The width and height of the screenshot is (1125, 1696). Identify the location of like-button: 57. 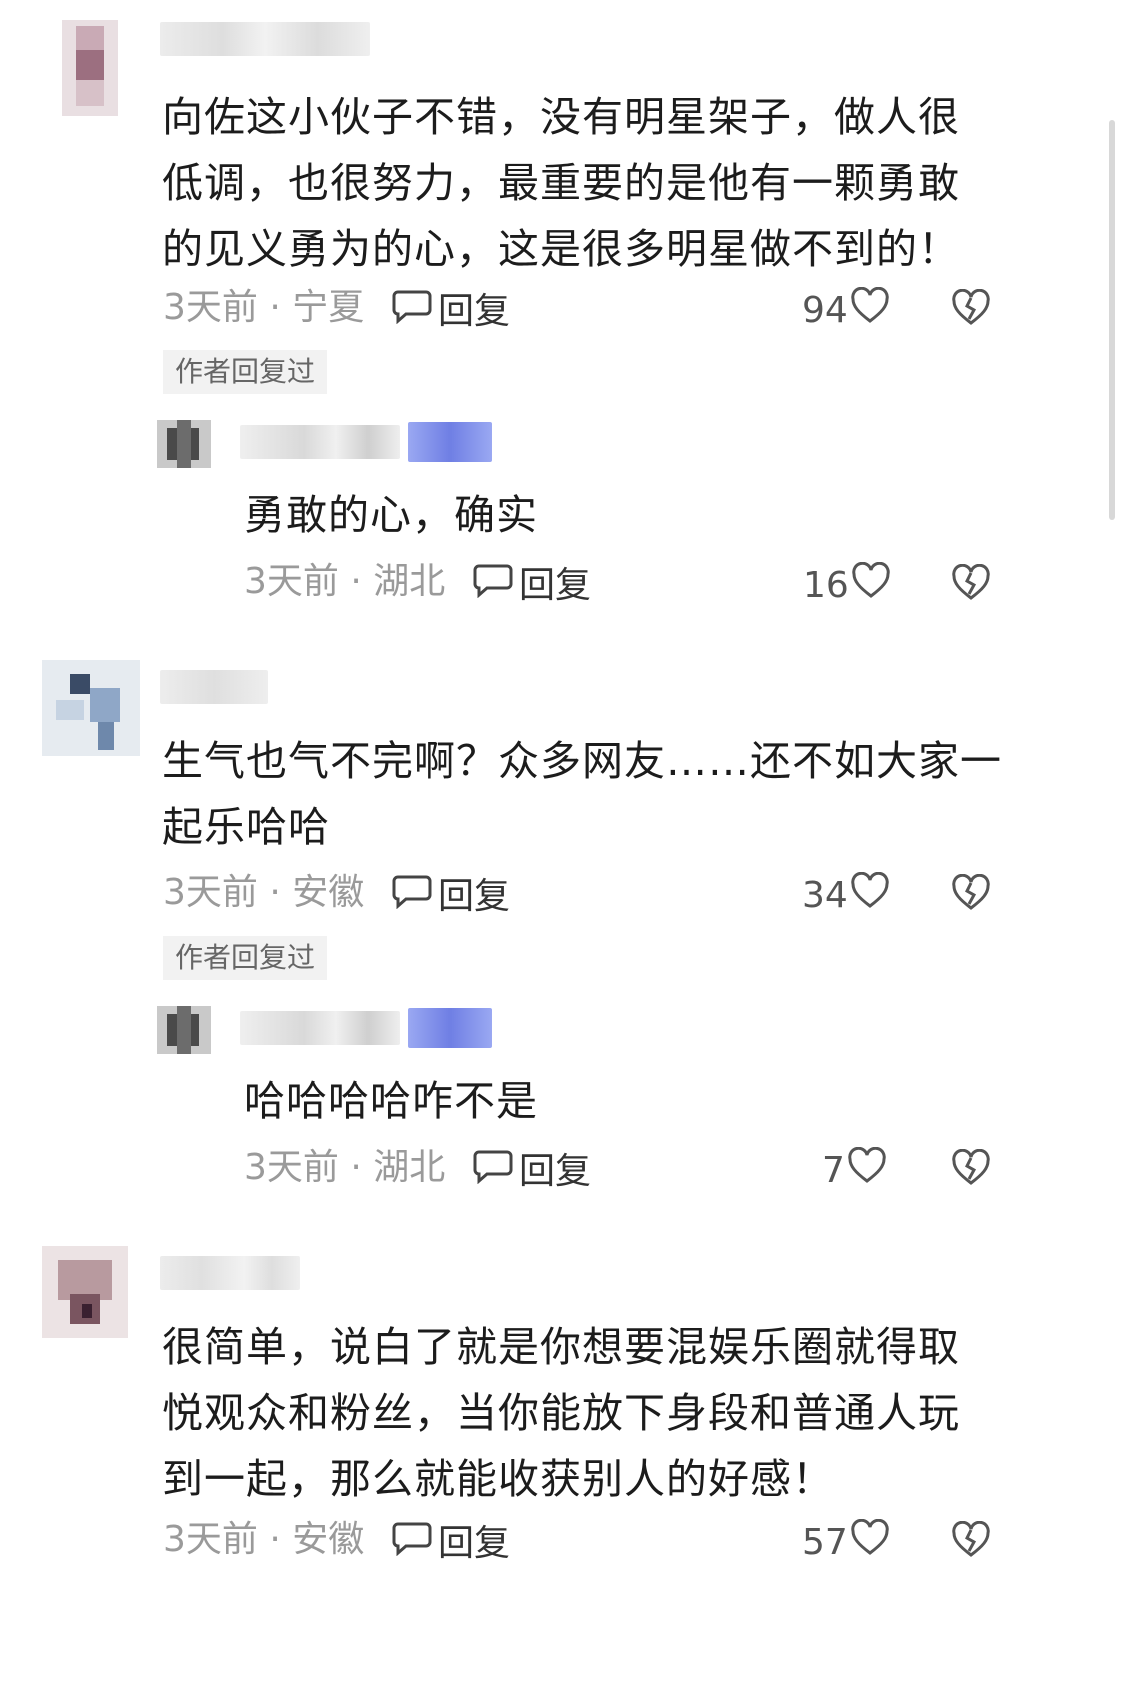
(846, 1542).